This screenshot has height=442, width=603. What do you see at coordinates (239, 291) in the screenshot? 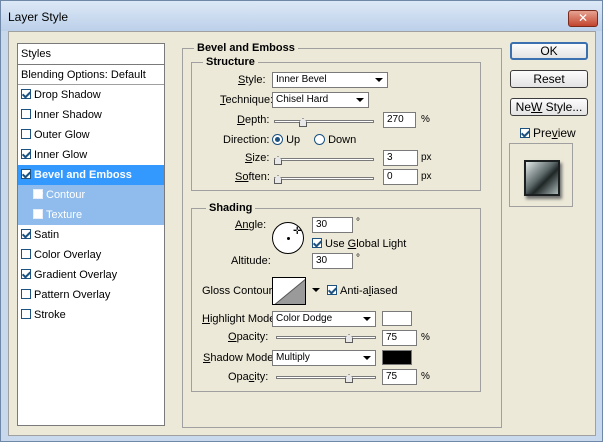
I see `gloss-contour-label: Gloss Contour:` at bounding box center [239, 291].